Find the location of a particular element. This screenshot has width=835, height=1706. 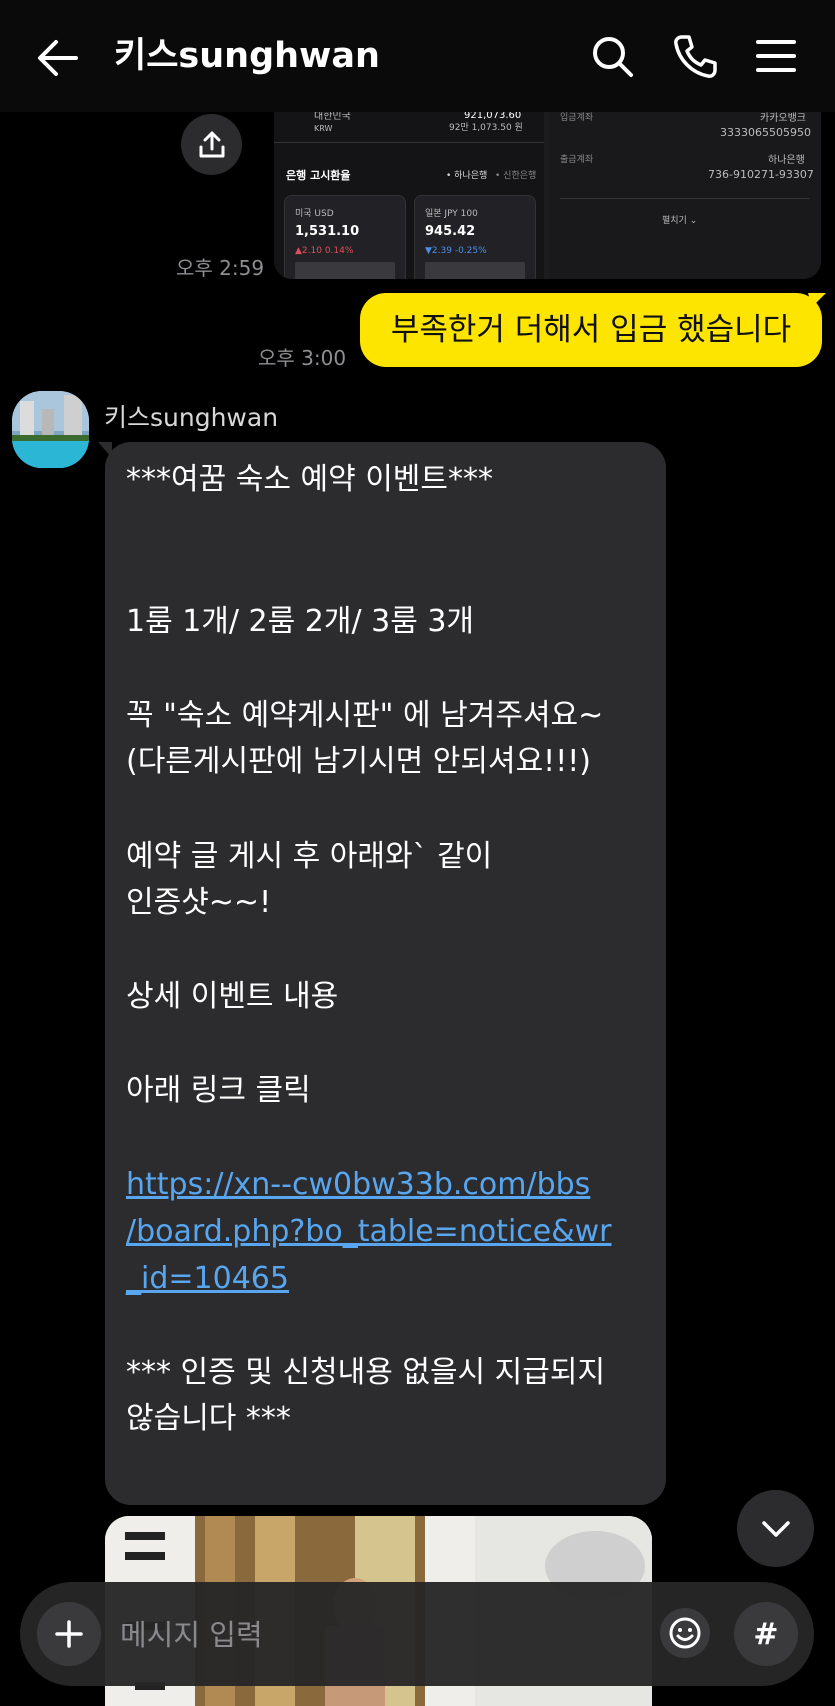

currency-amount: 921,073.60 is located at coordinates (493, 116).